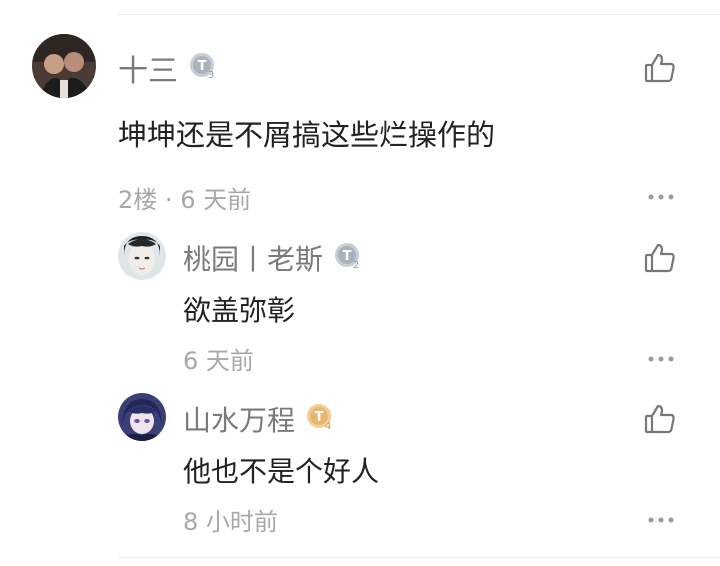 The width and height of the screenshot is (720, 566). What do you see at coordinates (419, 14) in the screenshot?
I see `top-divider` at bounding box center [419, 14].